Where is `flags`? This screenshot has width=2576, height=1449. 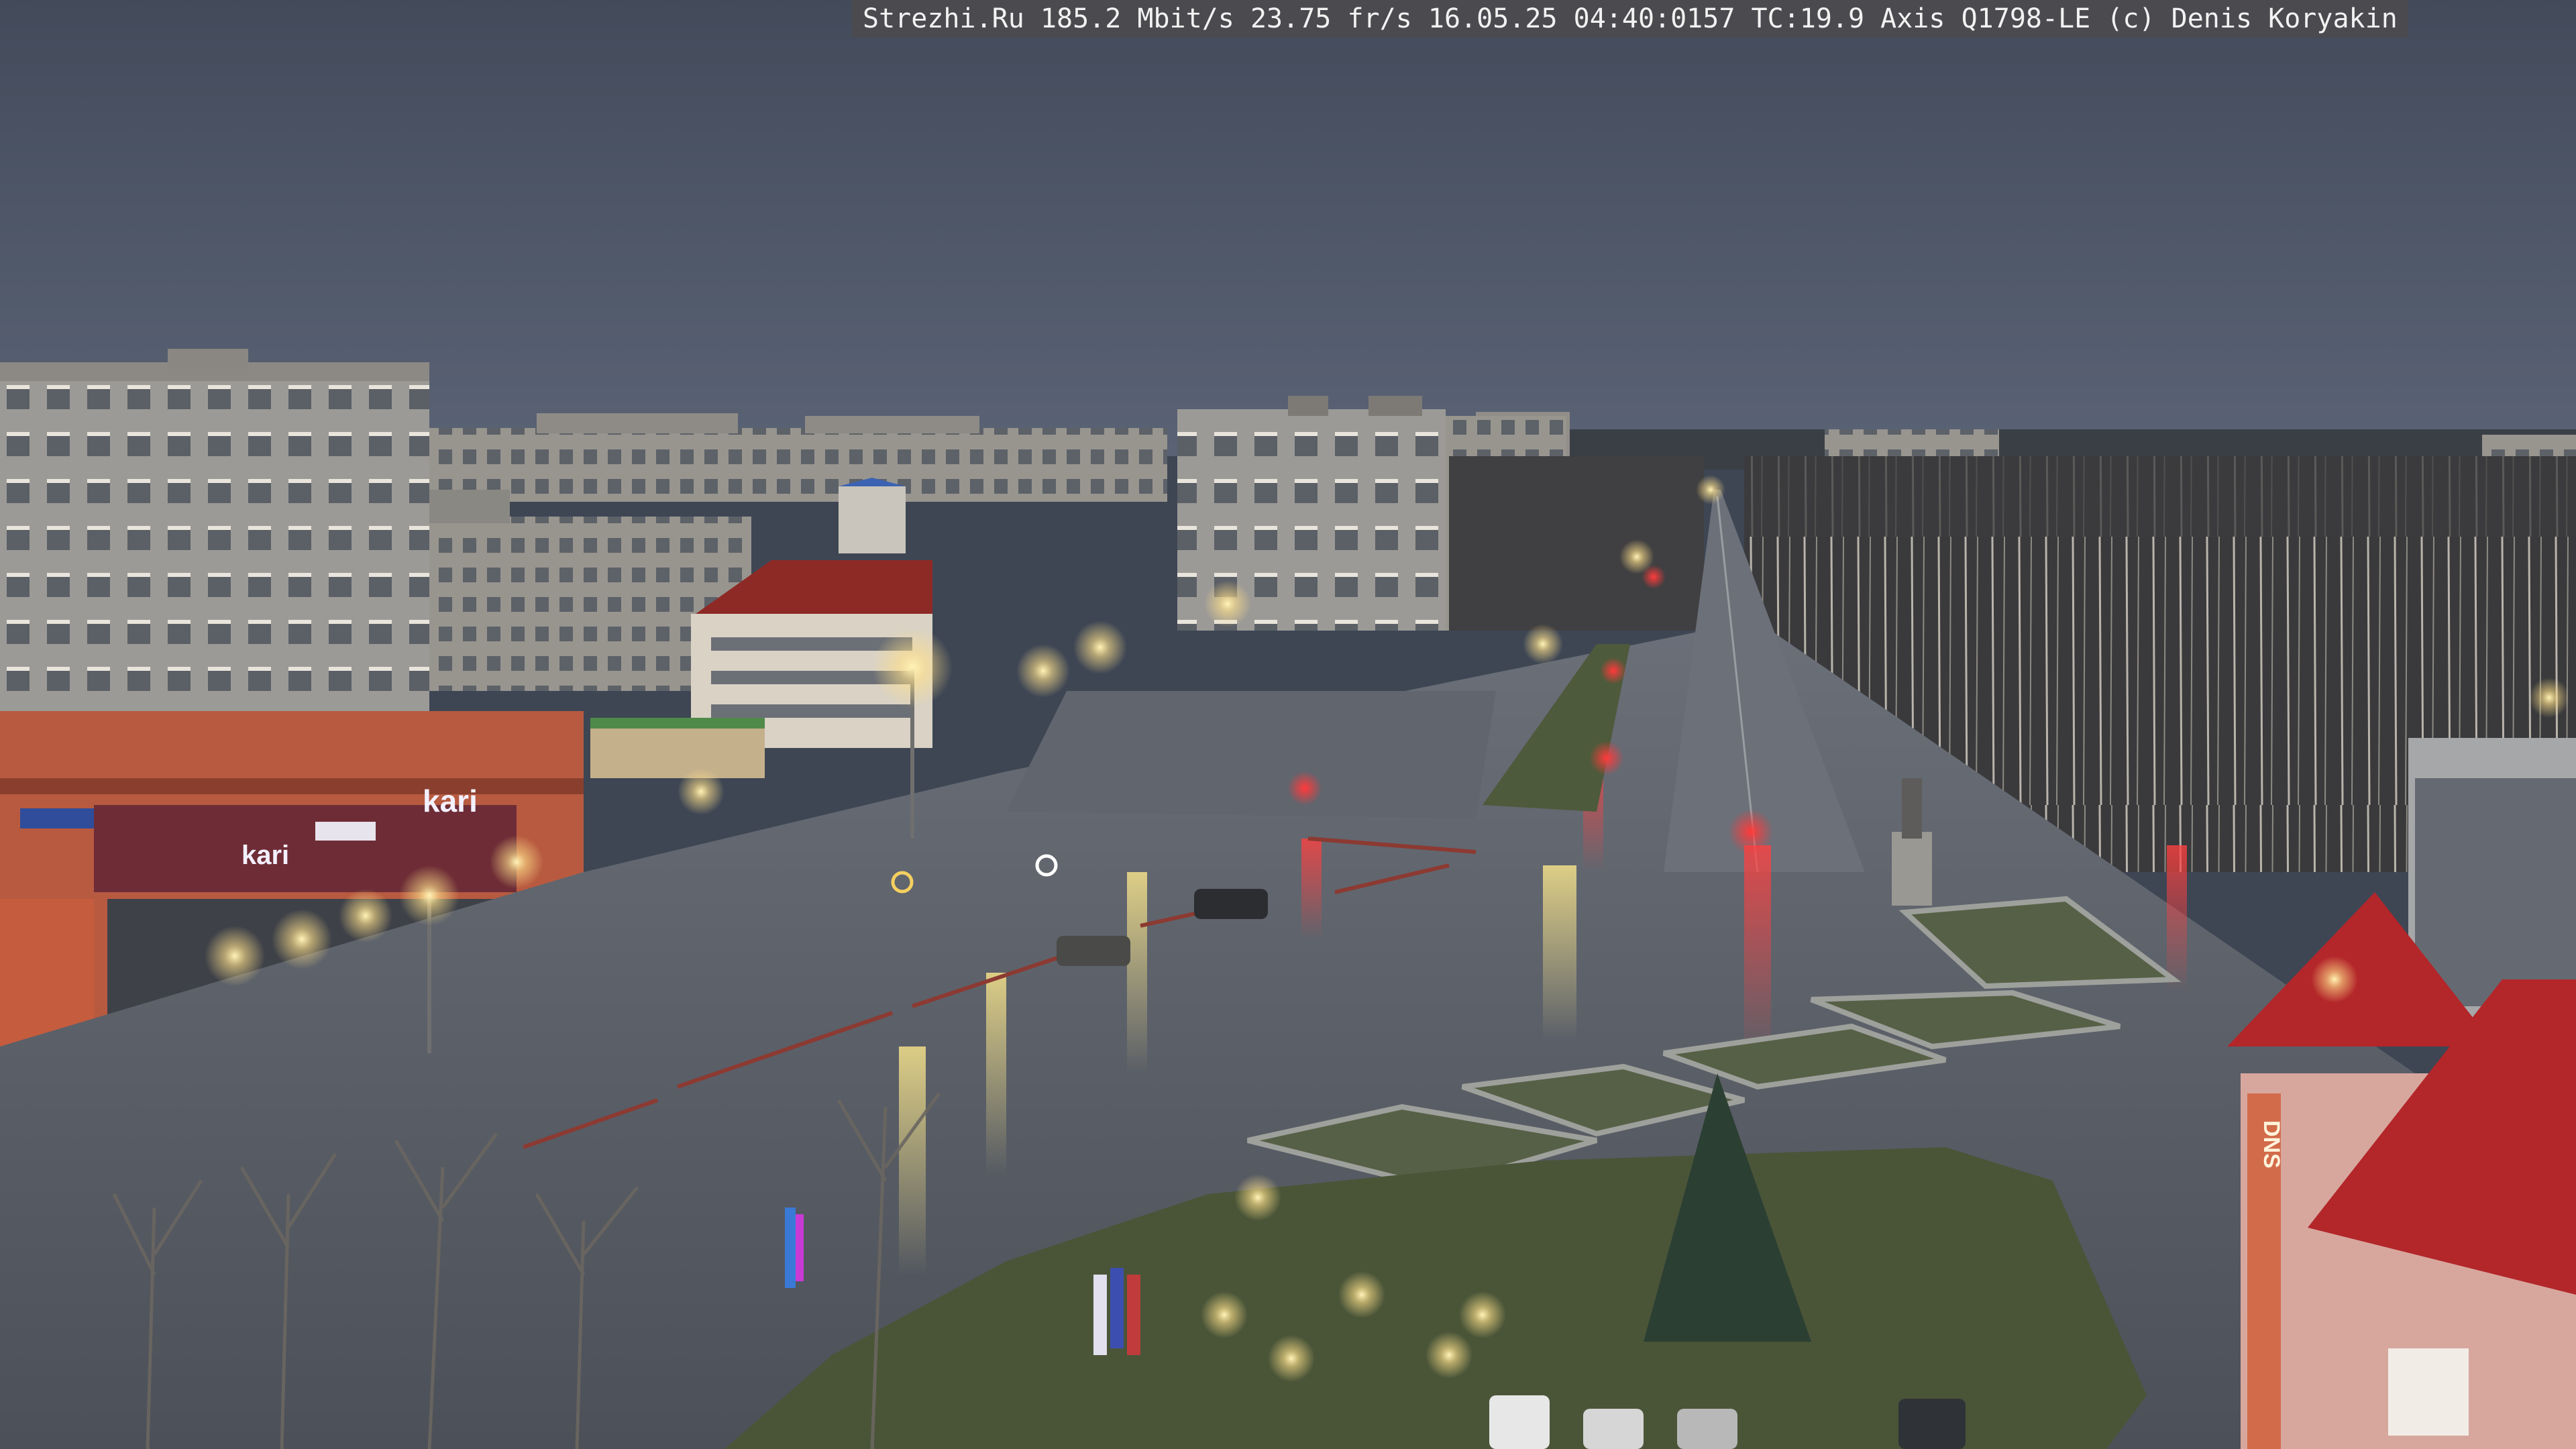 flags is located at coordinates (1116, 1311).